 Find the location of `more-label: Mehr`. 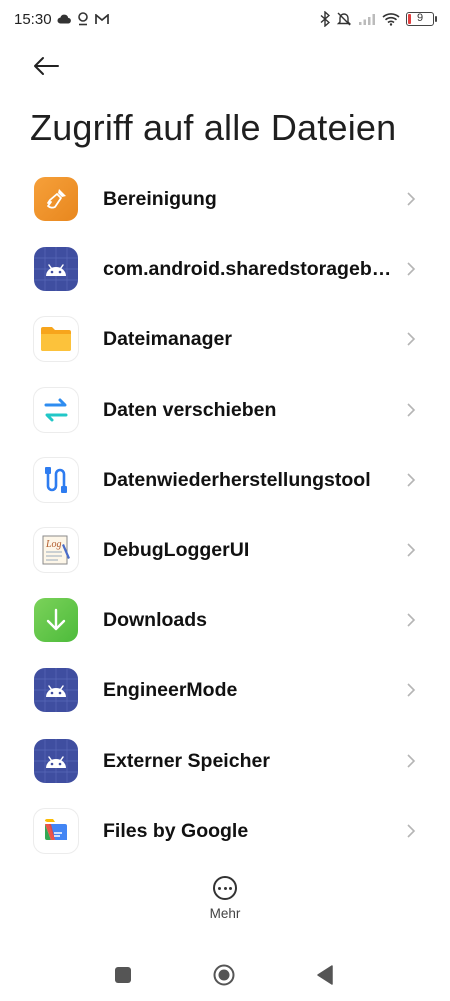

more-label: Mehr is located at coordinates (225, 913).